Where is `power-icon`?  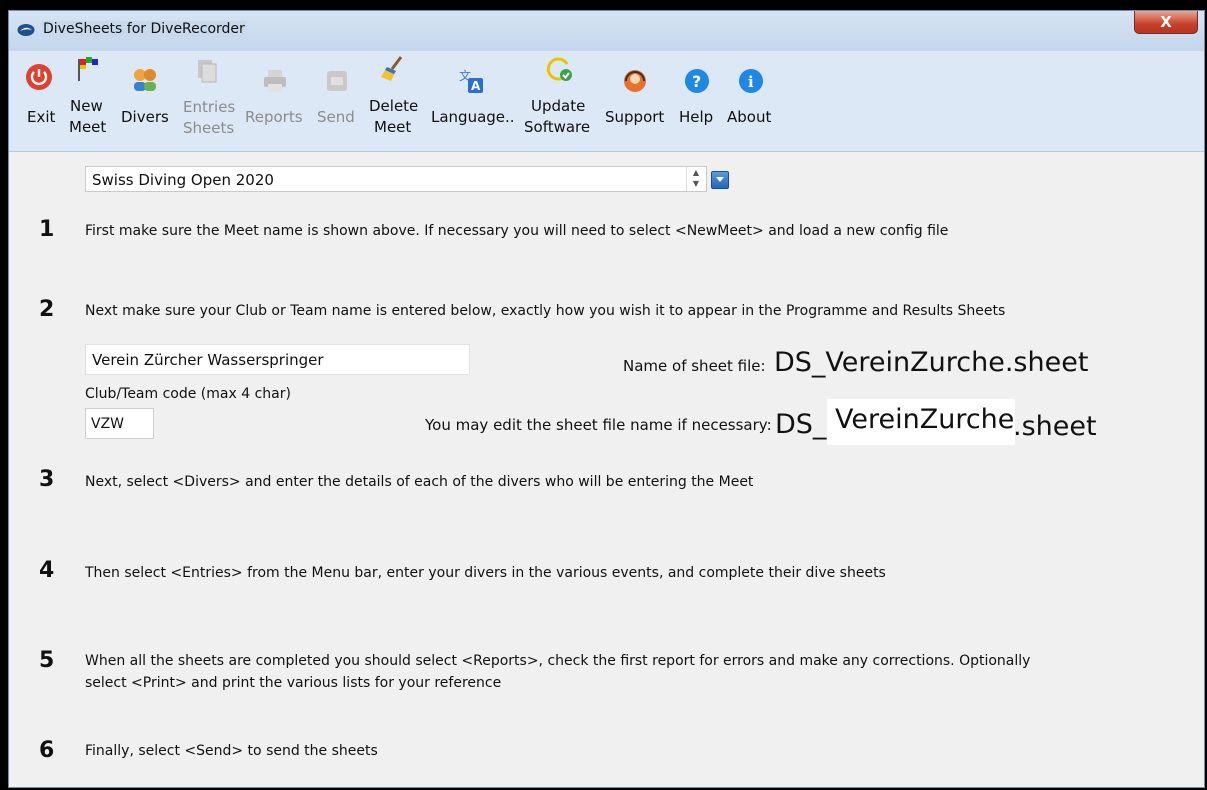
power-icon is located at coordinates (39, 77).